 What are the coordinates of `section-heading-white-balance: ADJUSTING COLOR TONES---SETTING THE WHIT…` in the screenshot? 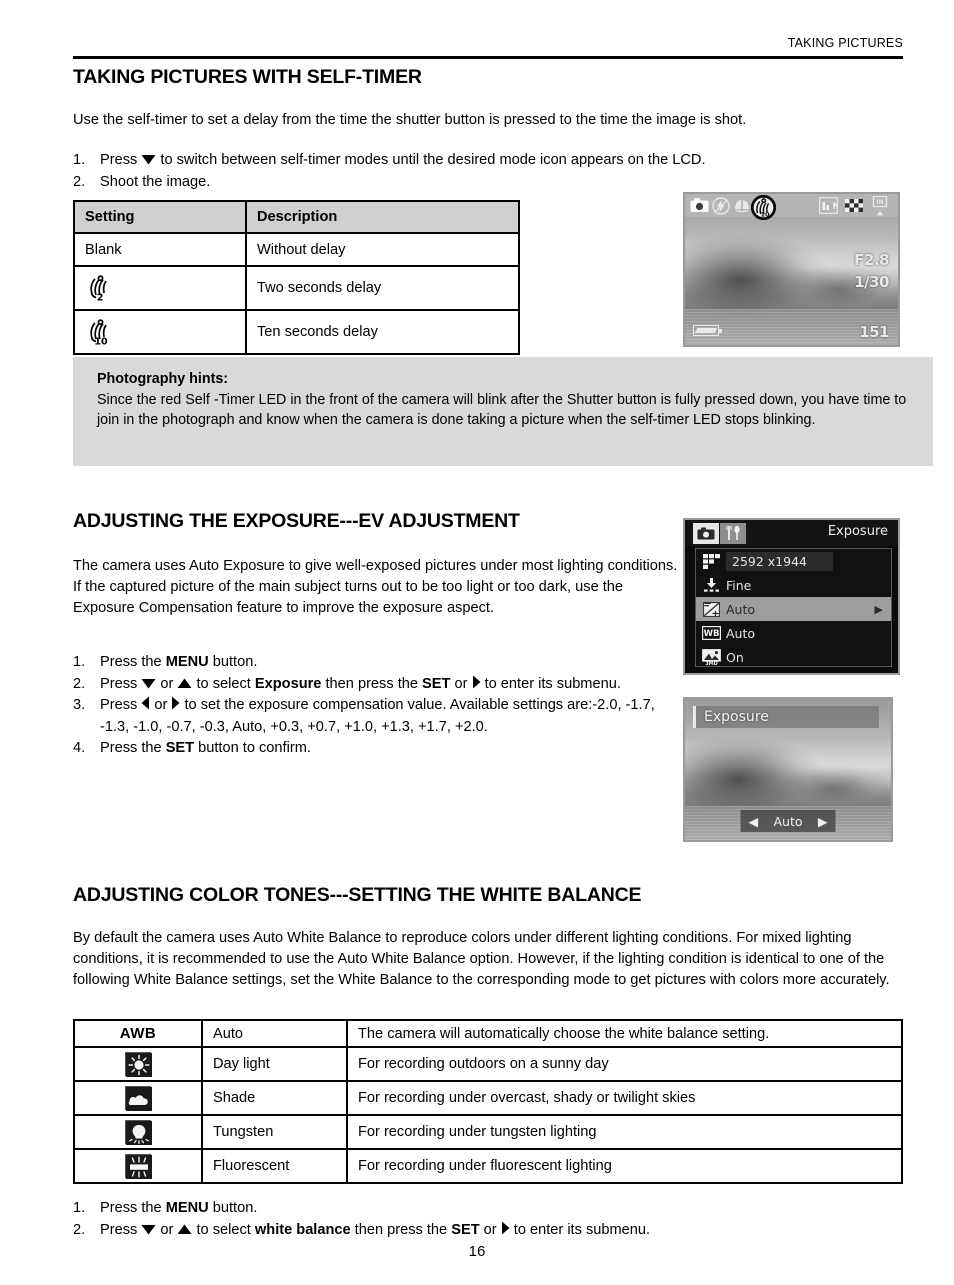 It's located at (357, 895).